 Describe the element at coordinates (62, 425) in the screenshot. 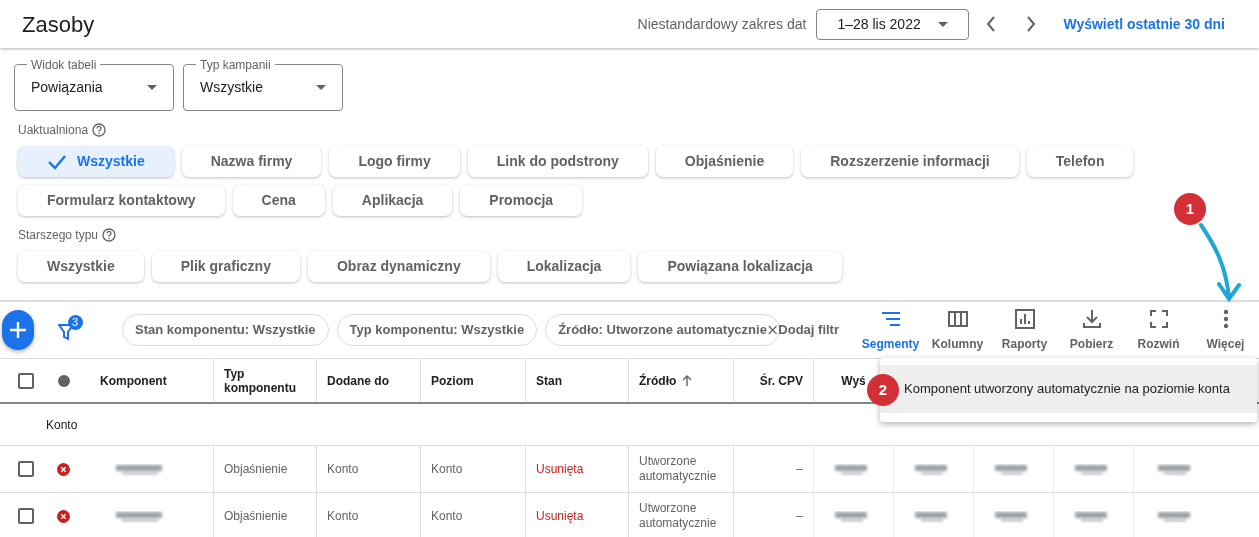

I see `group-row-label: Konto` at that location.